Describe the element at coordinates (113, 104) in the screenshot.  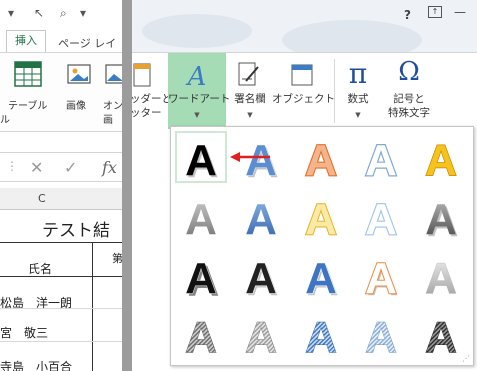
I see `online-image-label: オン` at that location.